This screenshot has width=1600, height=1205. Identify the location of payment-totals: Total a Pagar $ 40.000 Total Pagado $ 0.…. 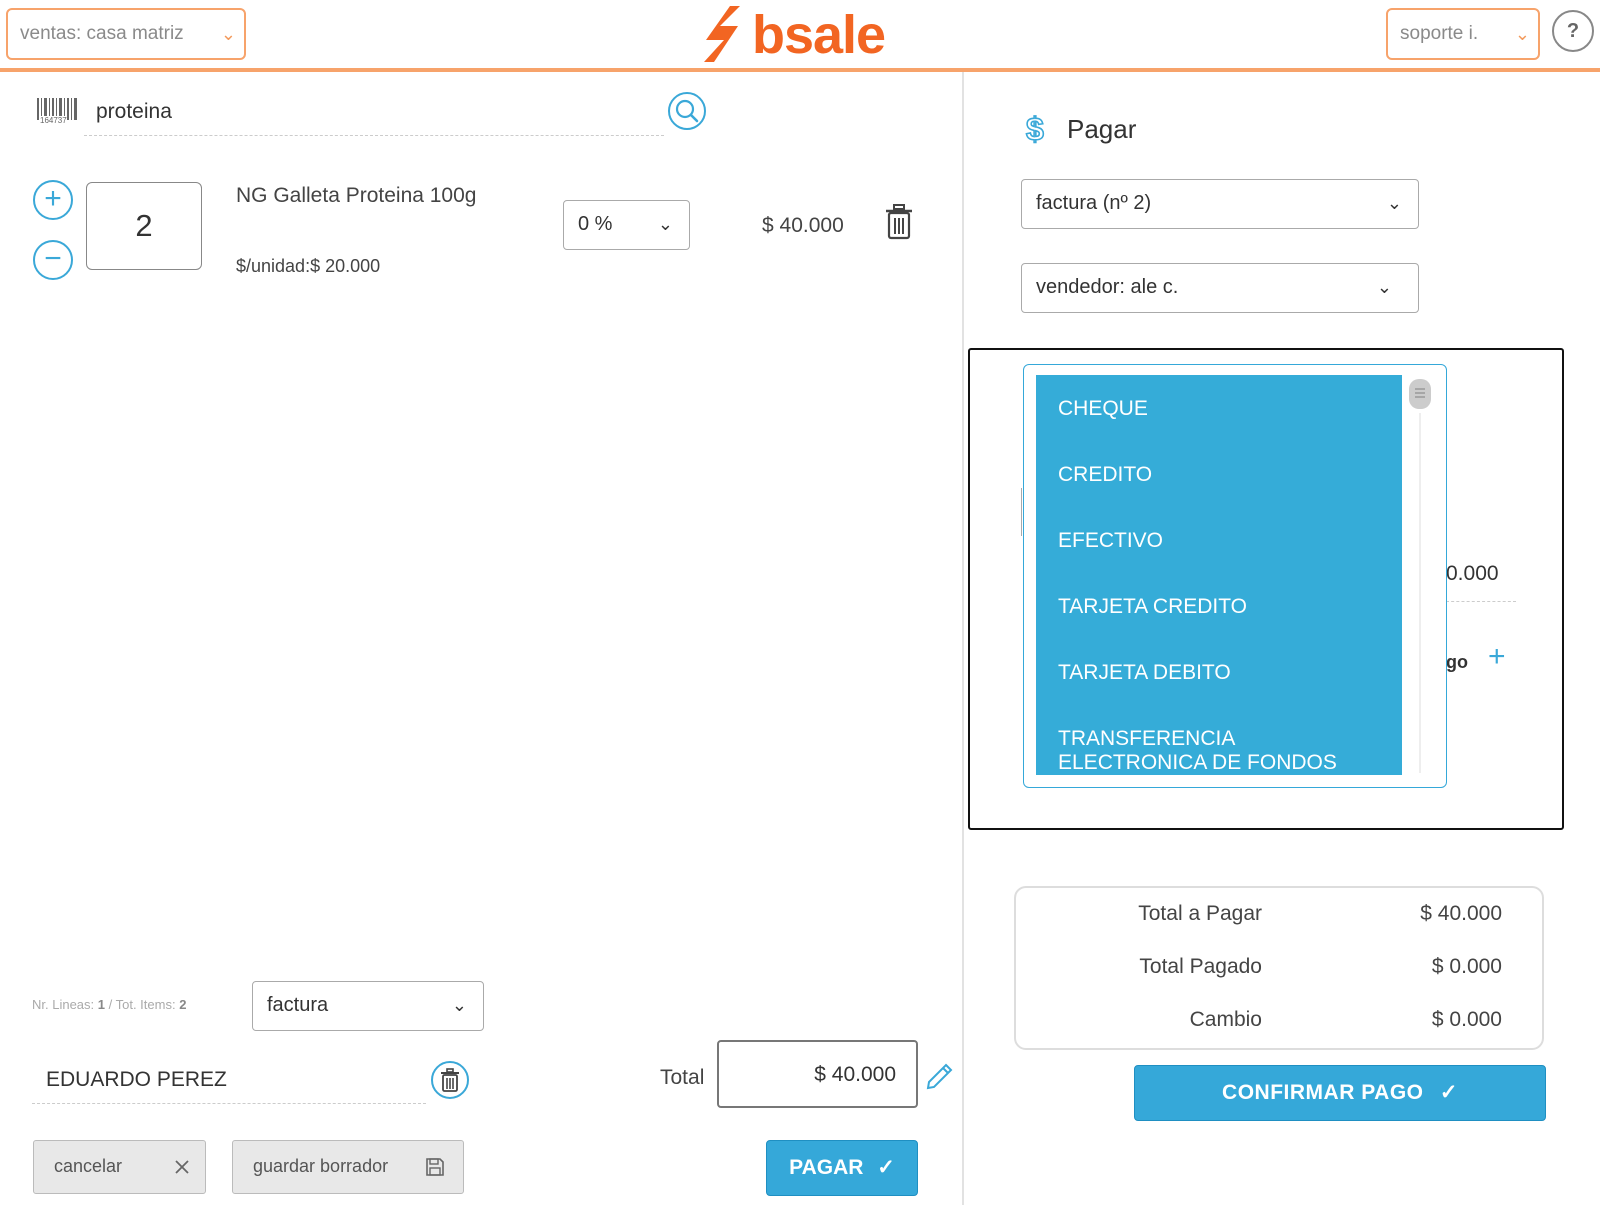
(1279, 968).